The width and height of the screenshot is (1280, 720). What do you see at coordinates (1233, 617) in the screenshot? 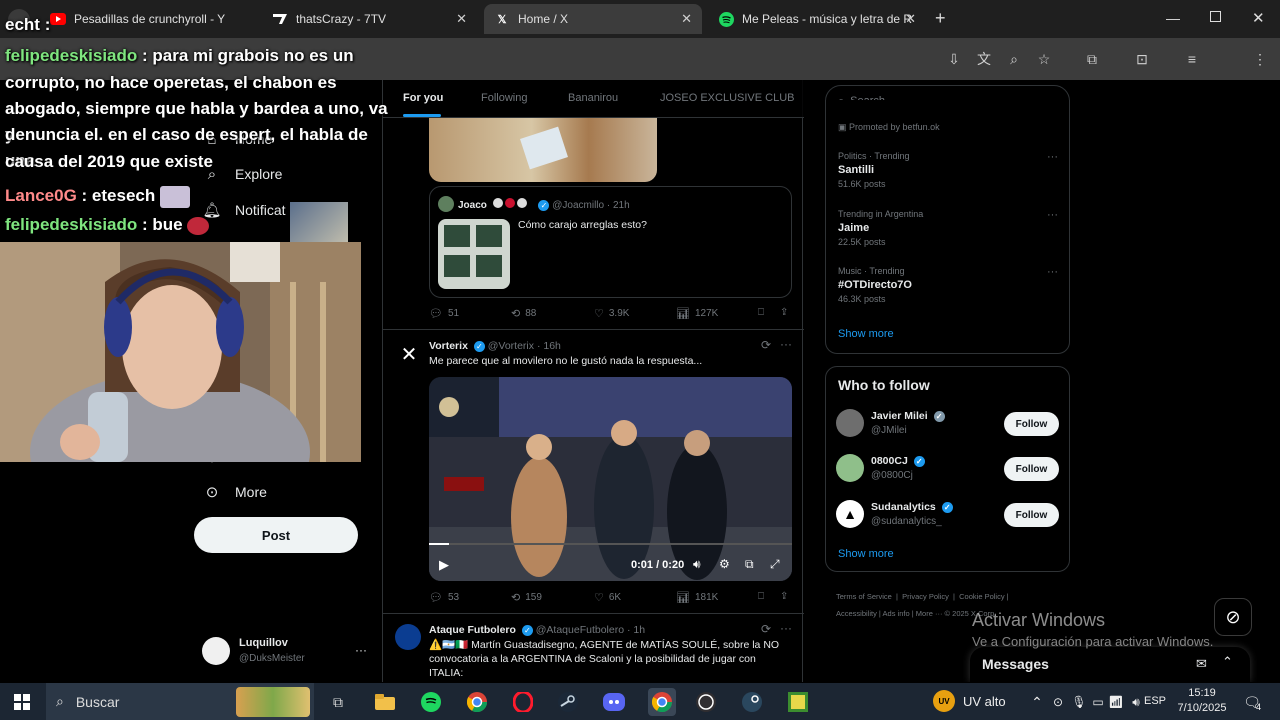
I see `grok-floating-button: ⊘` at bounding box center [1233, 617].